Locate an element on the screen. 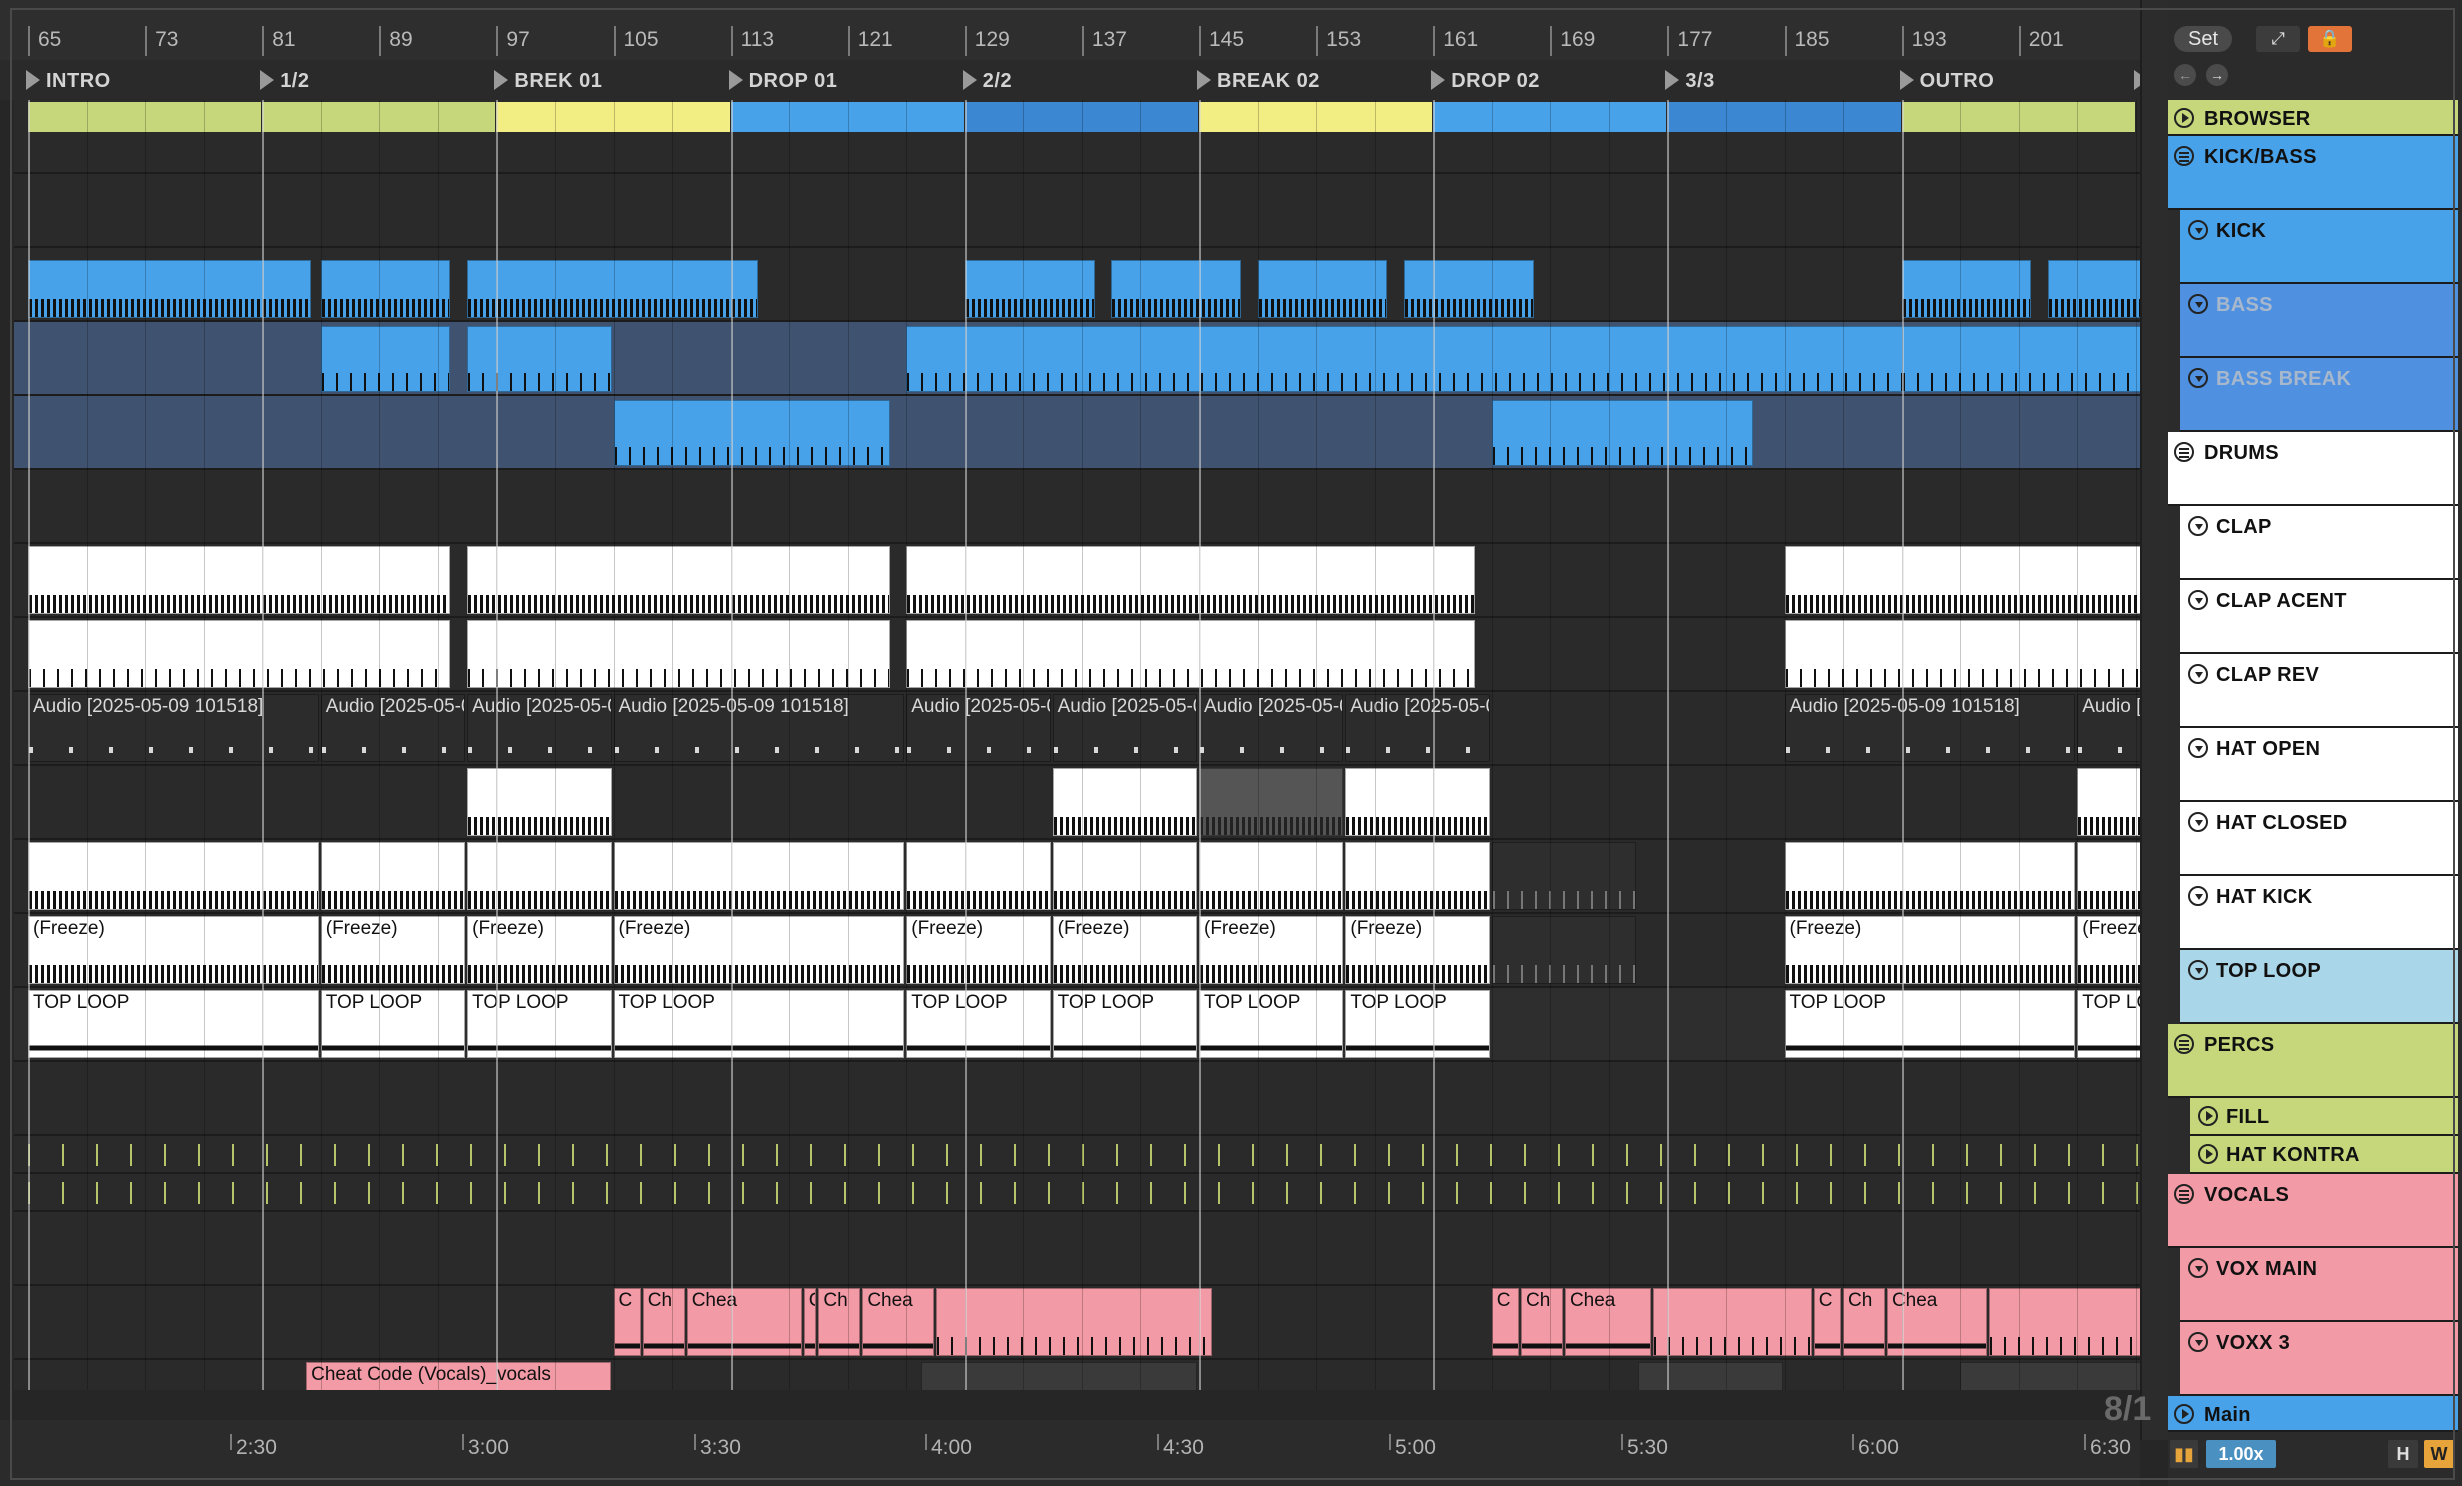 The image size is (2462, 1486). track-header-vocals: VOCALS is located at coordinates (2313, 1211).